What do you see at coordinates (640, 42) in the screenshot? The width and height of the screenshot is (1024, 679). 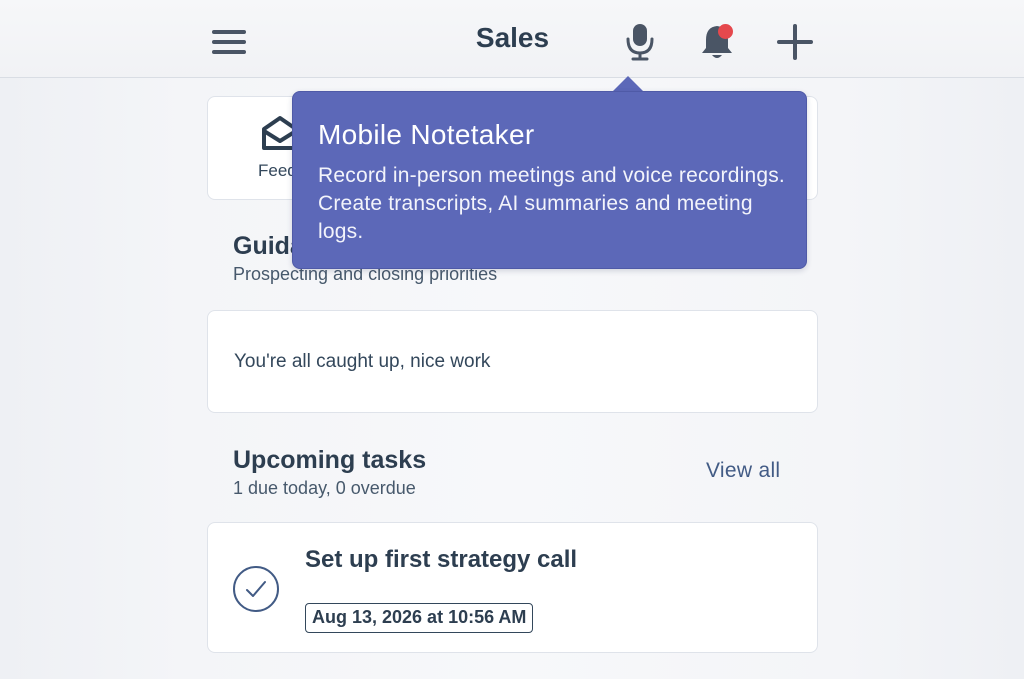 I see `microphone-icon` at bounding box center [640, 42].